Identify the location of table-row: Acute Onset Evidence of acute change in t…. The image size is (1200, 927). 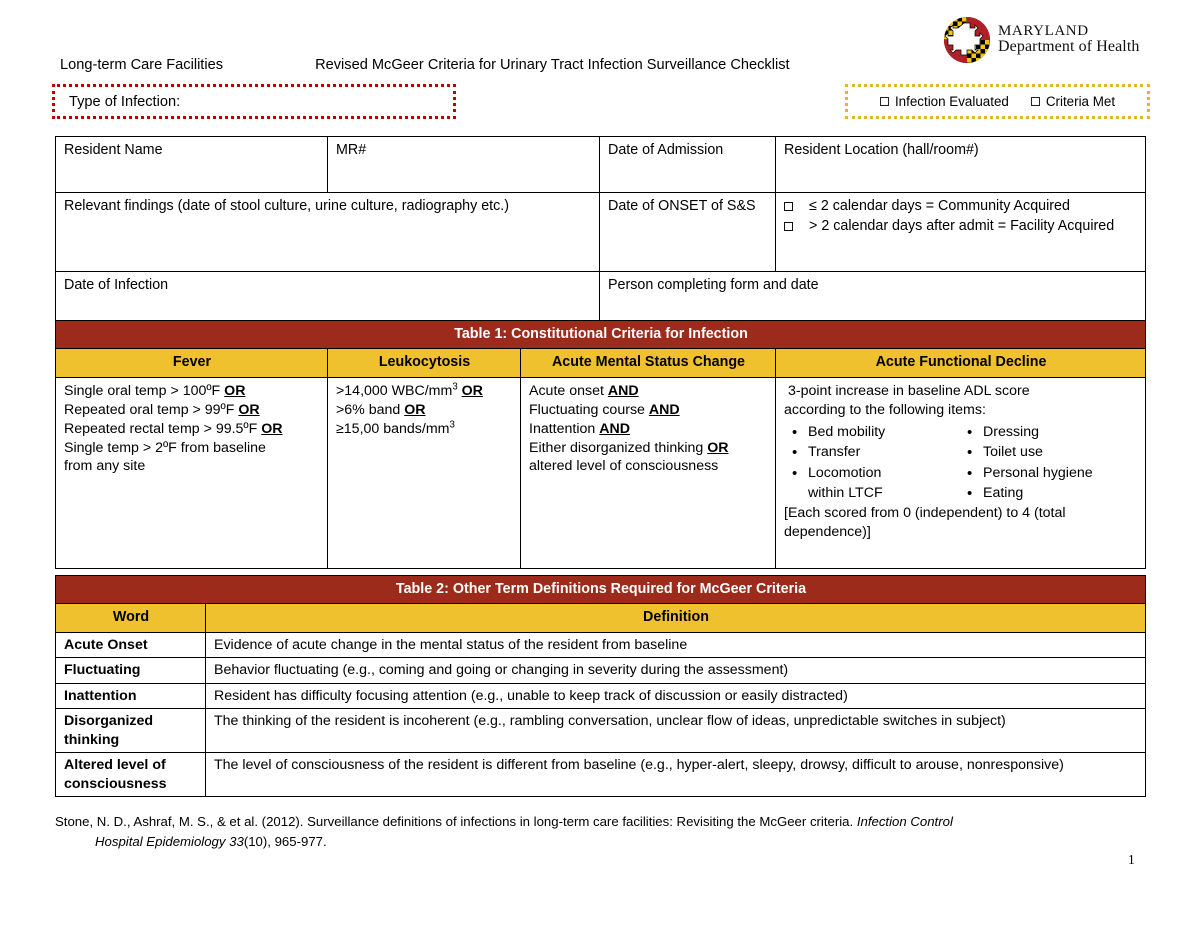
(601, 645).